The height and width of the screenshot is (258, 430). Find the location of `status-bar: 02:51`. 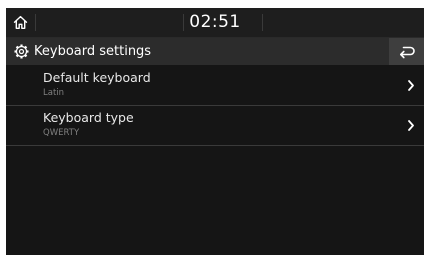

status-bar: 02:51 is located at coordinates (215, 23).